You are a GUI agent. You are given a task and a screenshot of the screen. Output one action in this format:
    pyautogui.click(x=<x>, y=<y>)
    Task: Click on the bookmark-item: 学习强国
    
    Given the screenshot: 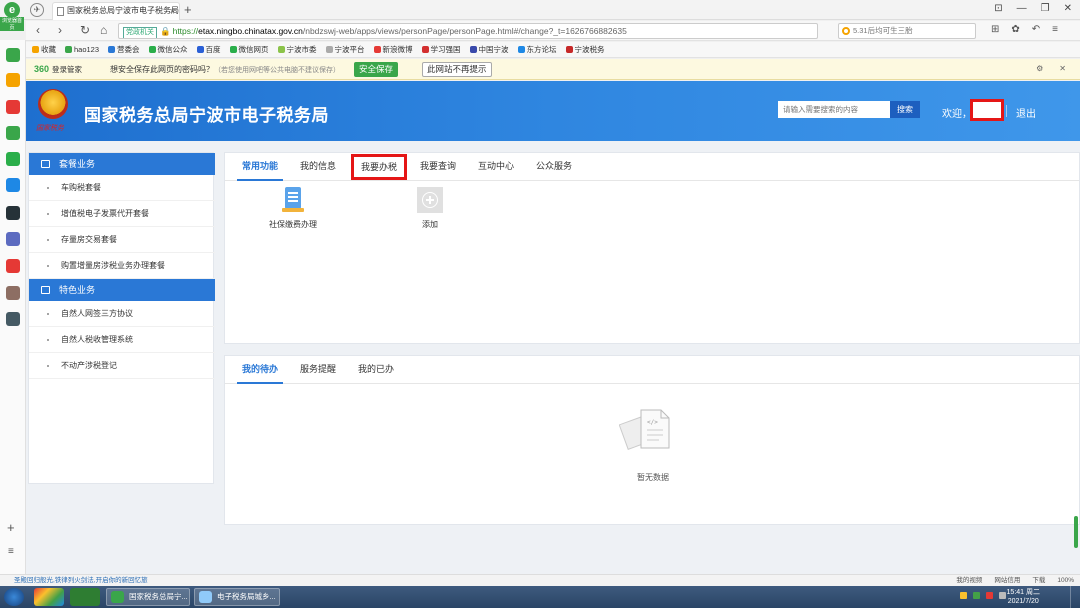 What is the action you would take?
    pyautogui.click(x=441, y=49)
    